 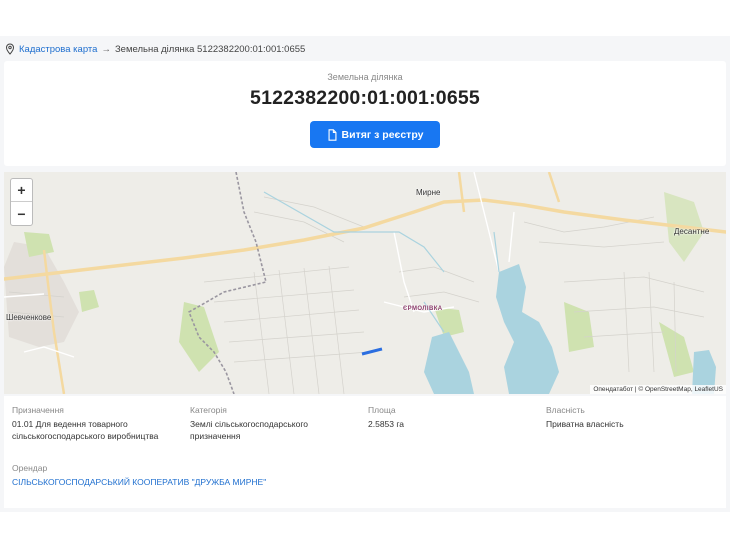 What do you see at coordinates (365, 77) in the screenshot?
I see `parcel-subtitle: Земельна ділянка` at bounding box center [365, 77].